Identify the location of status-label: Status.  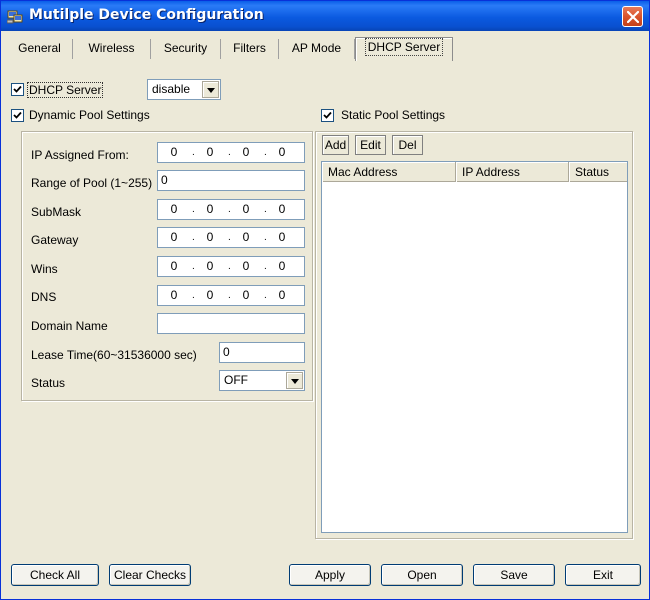
(48, 383).